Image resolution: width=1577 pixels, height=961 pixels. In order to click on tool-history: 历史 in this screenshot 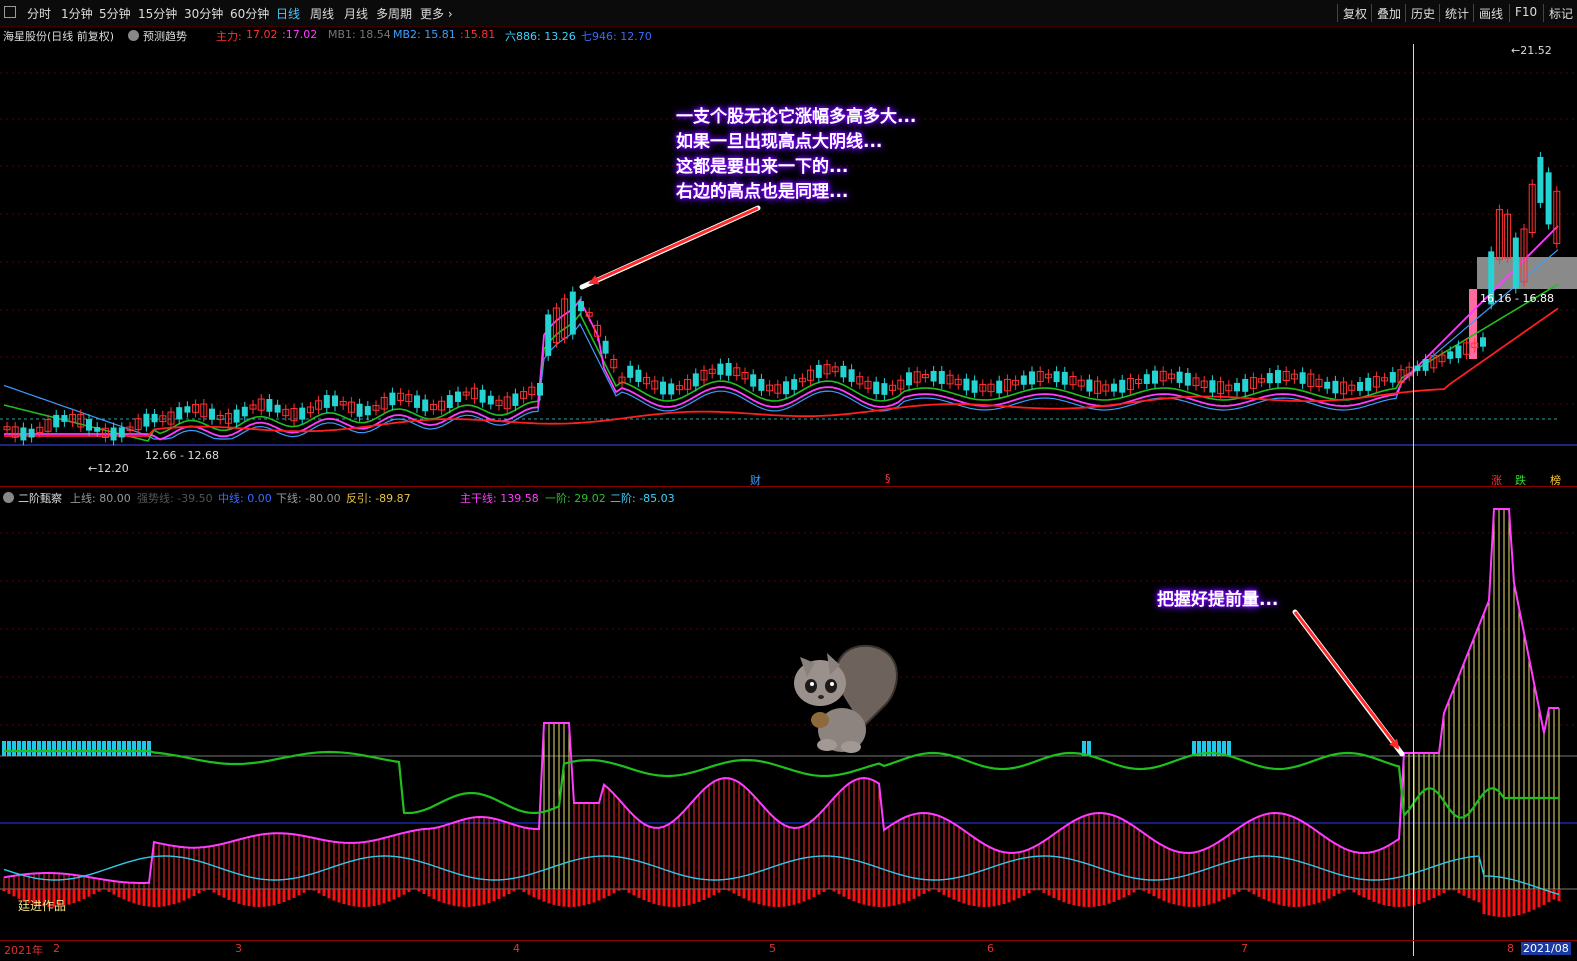, I will do `click(1423, 13)`.